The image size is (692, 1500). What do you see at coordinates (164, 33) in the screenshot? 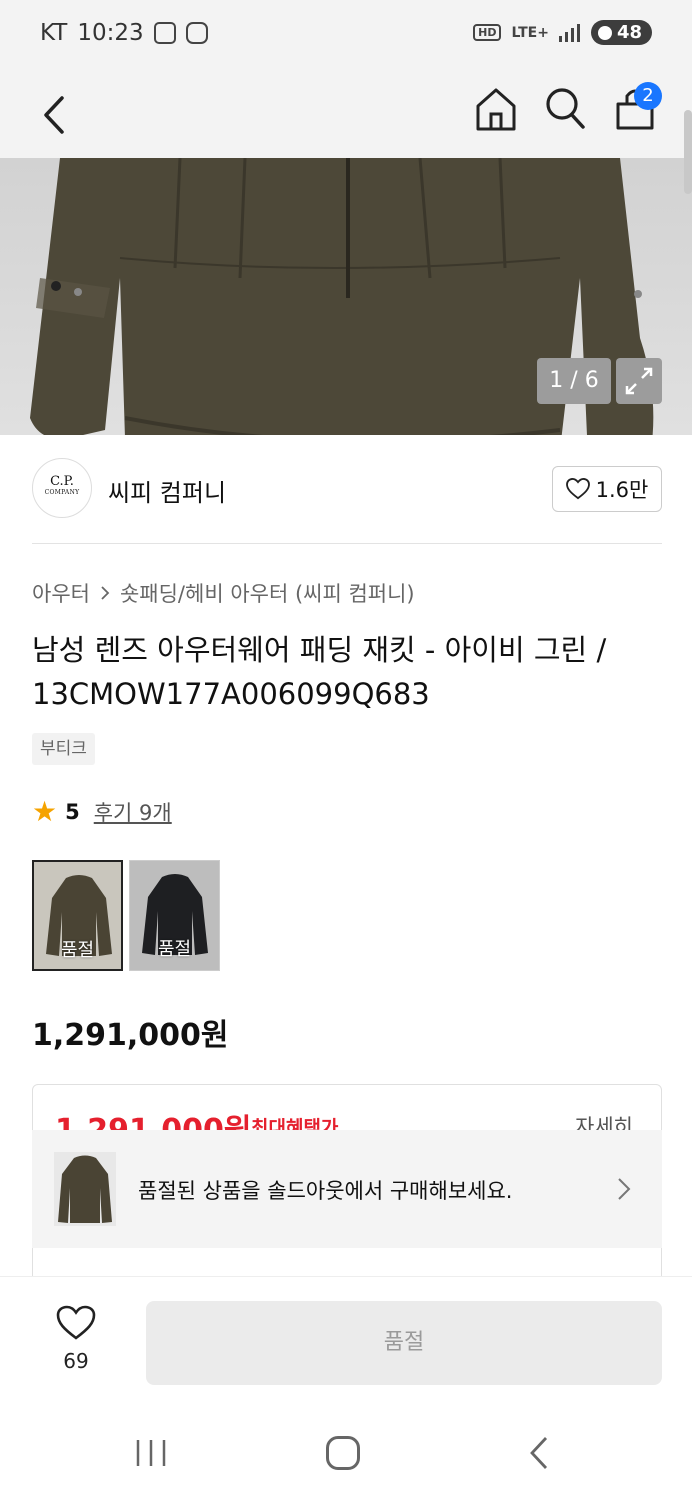
I see `screenshot-notification-icon` at bounding box center [164, 33].